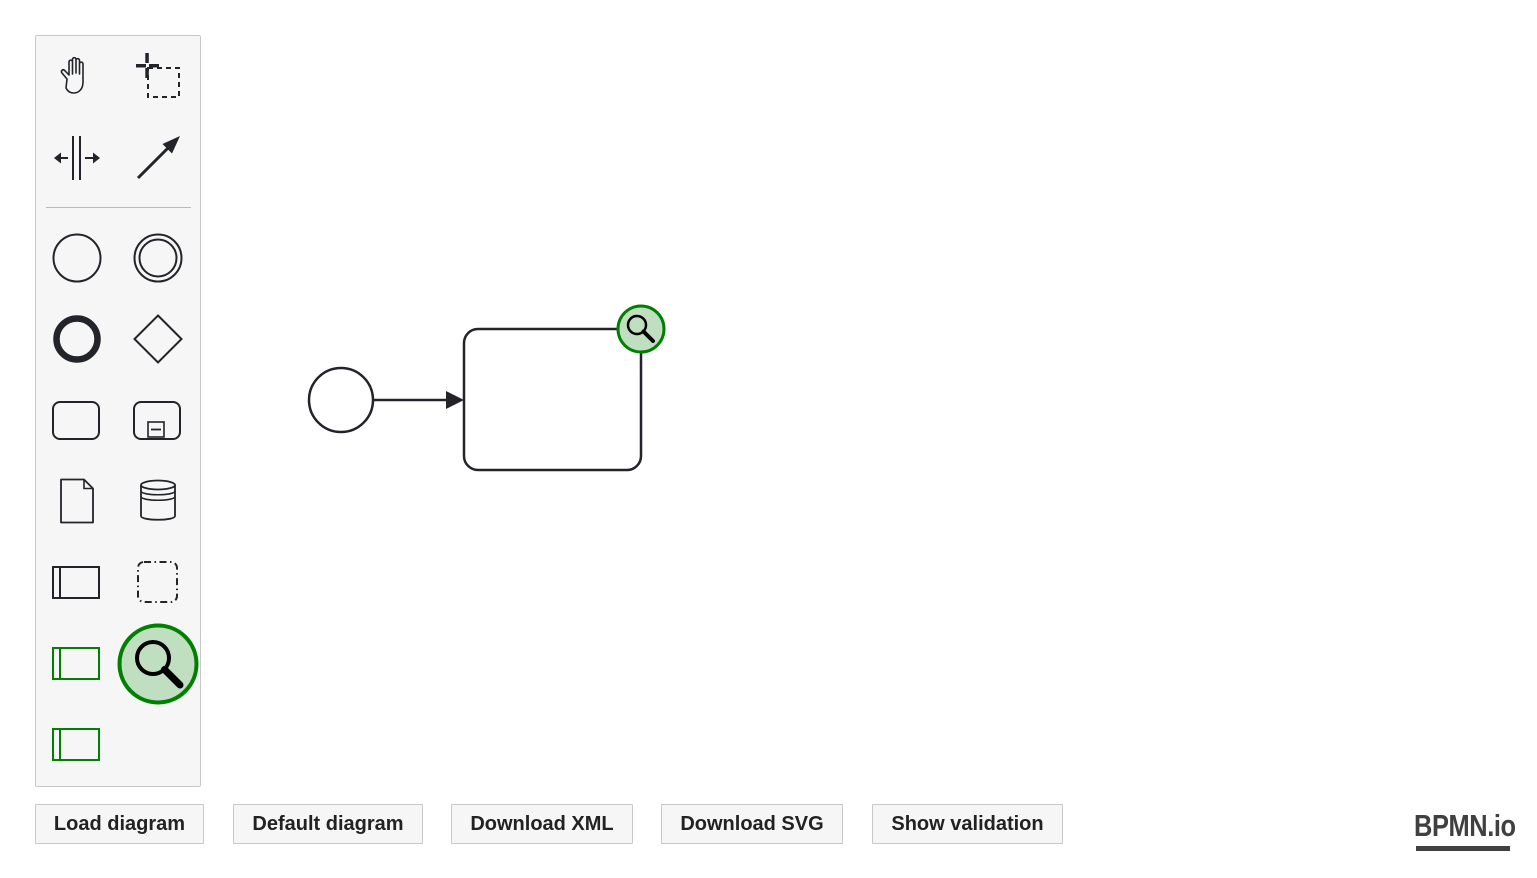  I want to click on space-tool, so click(77, 158).